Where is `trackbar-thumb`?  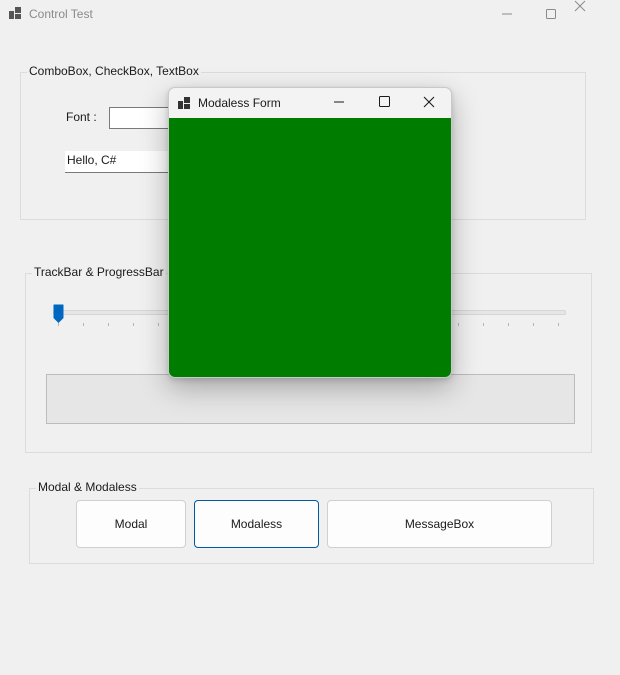
trackbar-thumb is located at coordinates (58, 314).